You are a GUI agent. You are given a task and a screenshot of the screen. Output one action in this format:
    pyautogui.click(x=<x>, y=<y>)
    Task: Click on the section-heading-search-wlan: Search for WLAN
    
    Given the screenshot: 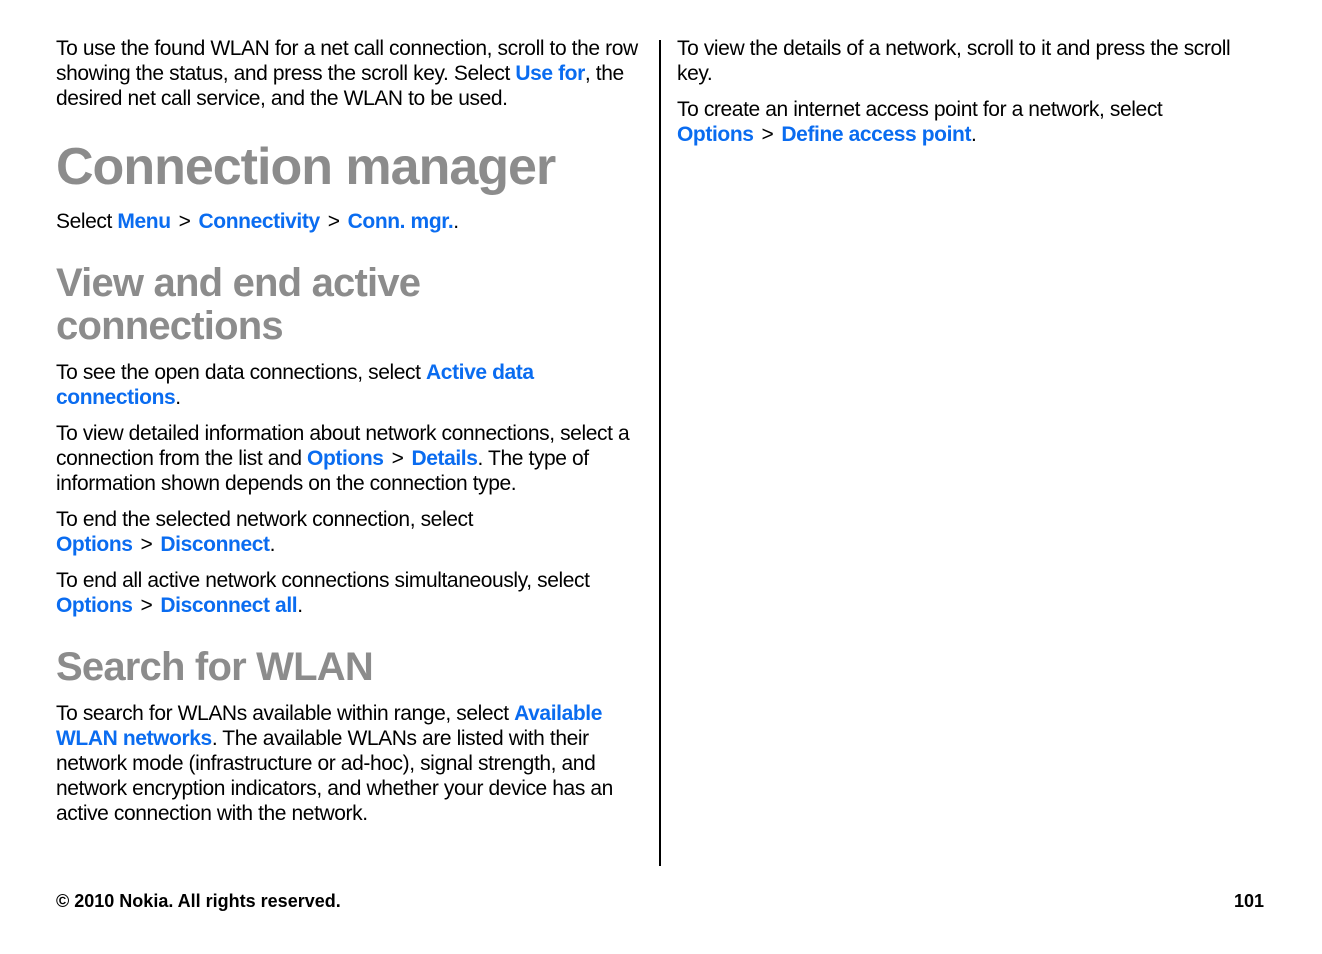 What is the action you would take?
    pyautogui.click(x=215, y=667)
    